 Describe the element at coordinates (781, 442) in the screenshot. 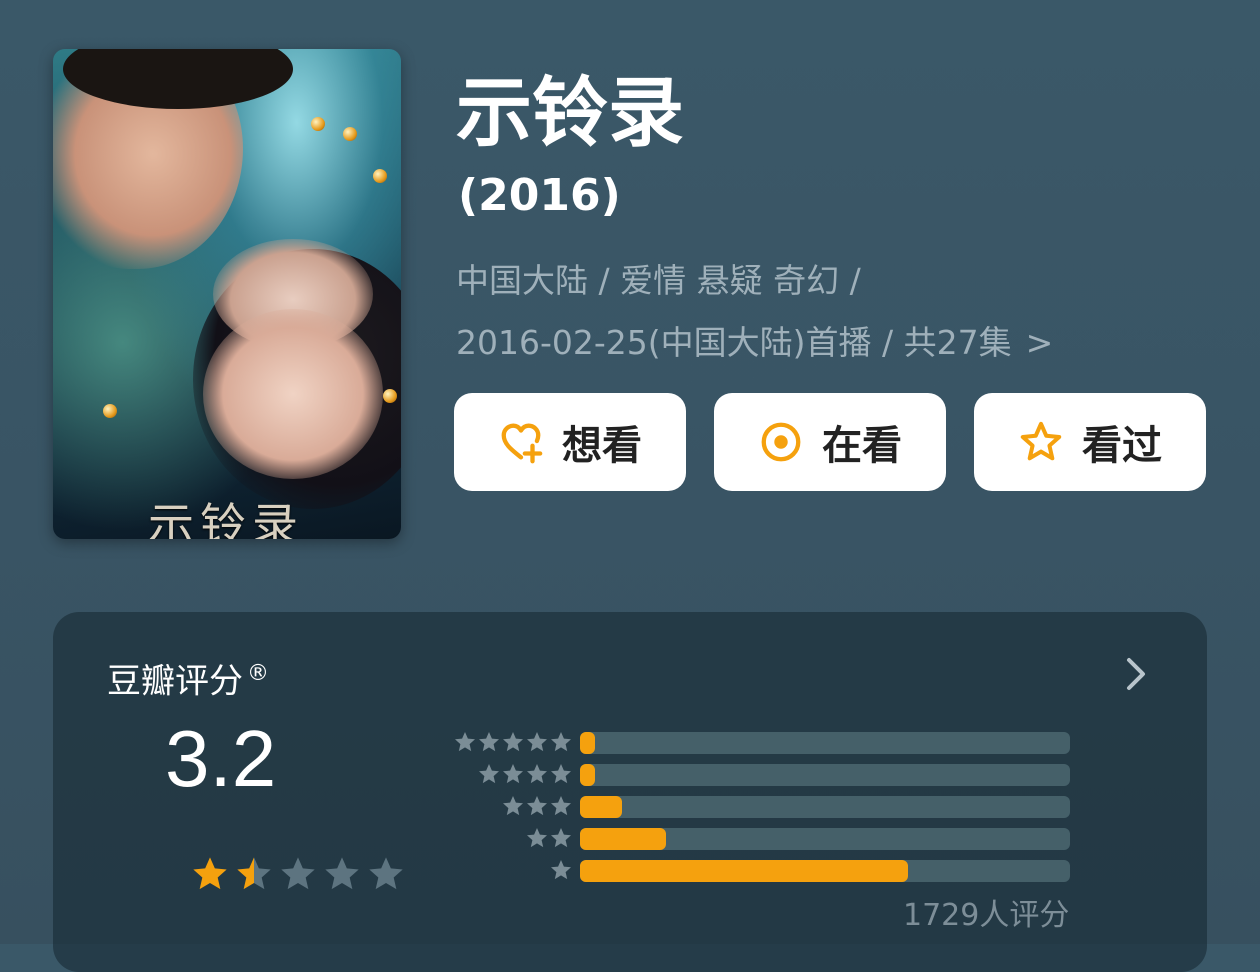

I see `target-circle-icon` at that location.